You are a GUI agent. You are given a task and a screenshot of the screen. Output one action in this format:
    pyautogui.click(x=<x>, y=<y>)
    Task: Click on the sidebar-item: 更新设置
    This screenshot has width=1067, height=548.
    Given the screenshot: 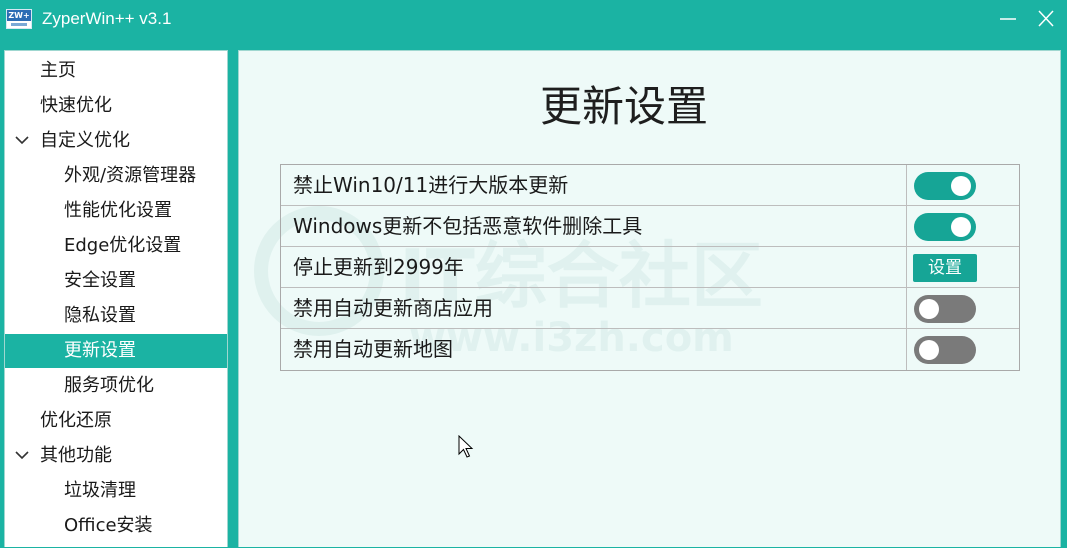 What is the action you would take?
    pyautogui.click(x=116, y=351)
    